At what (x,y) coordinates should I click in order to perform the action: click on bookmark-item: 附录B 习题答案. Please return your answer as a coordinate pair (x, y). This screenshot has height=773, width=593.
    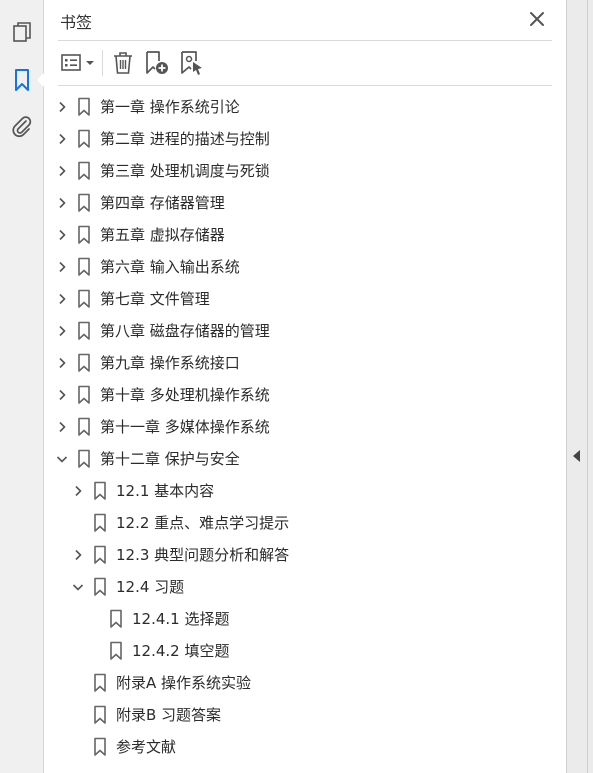
    Looking at the image, I should click on (305, 715).